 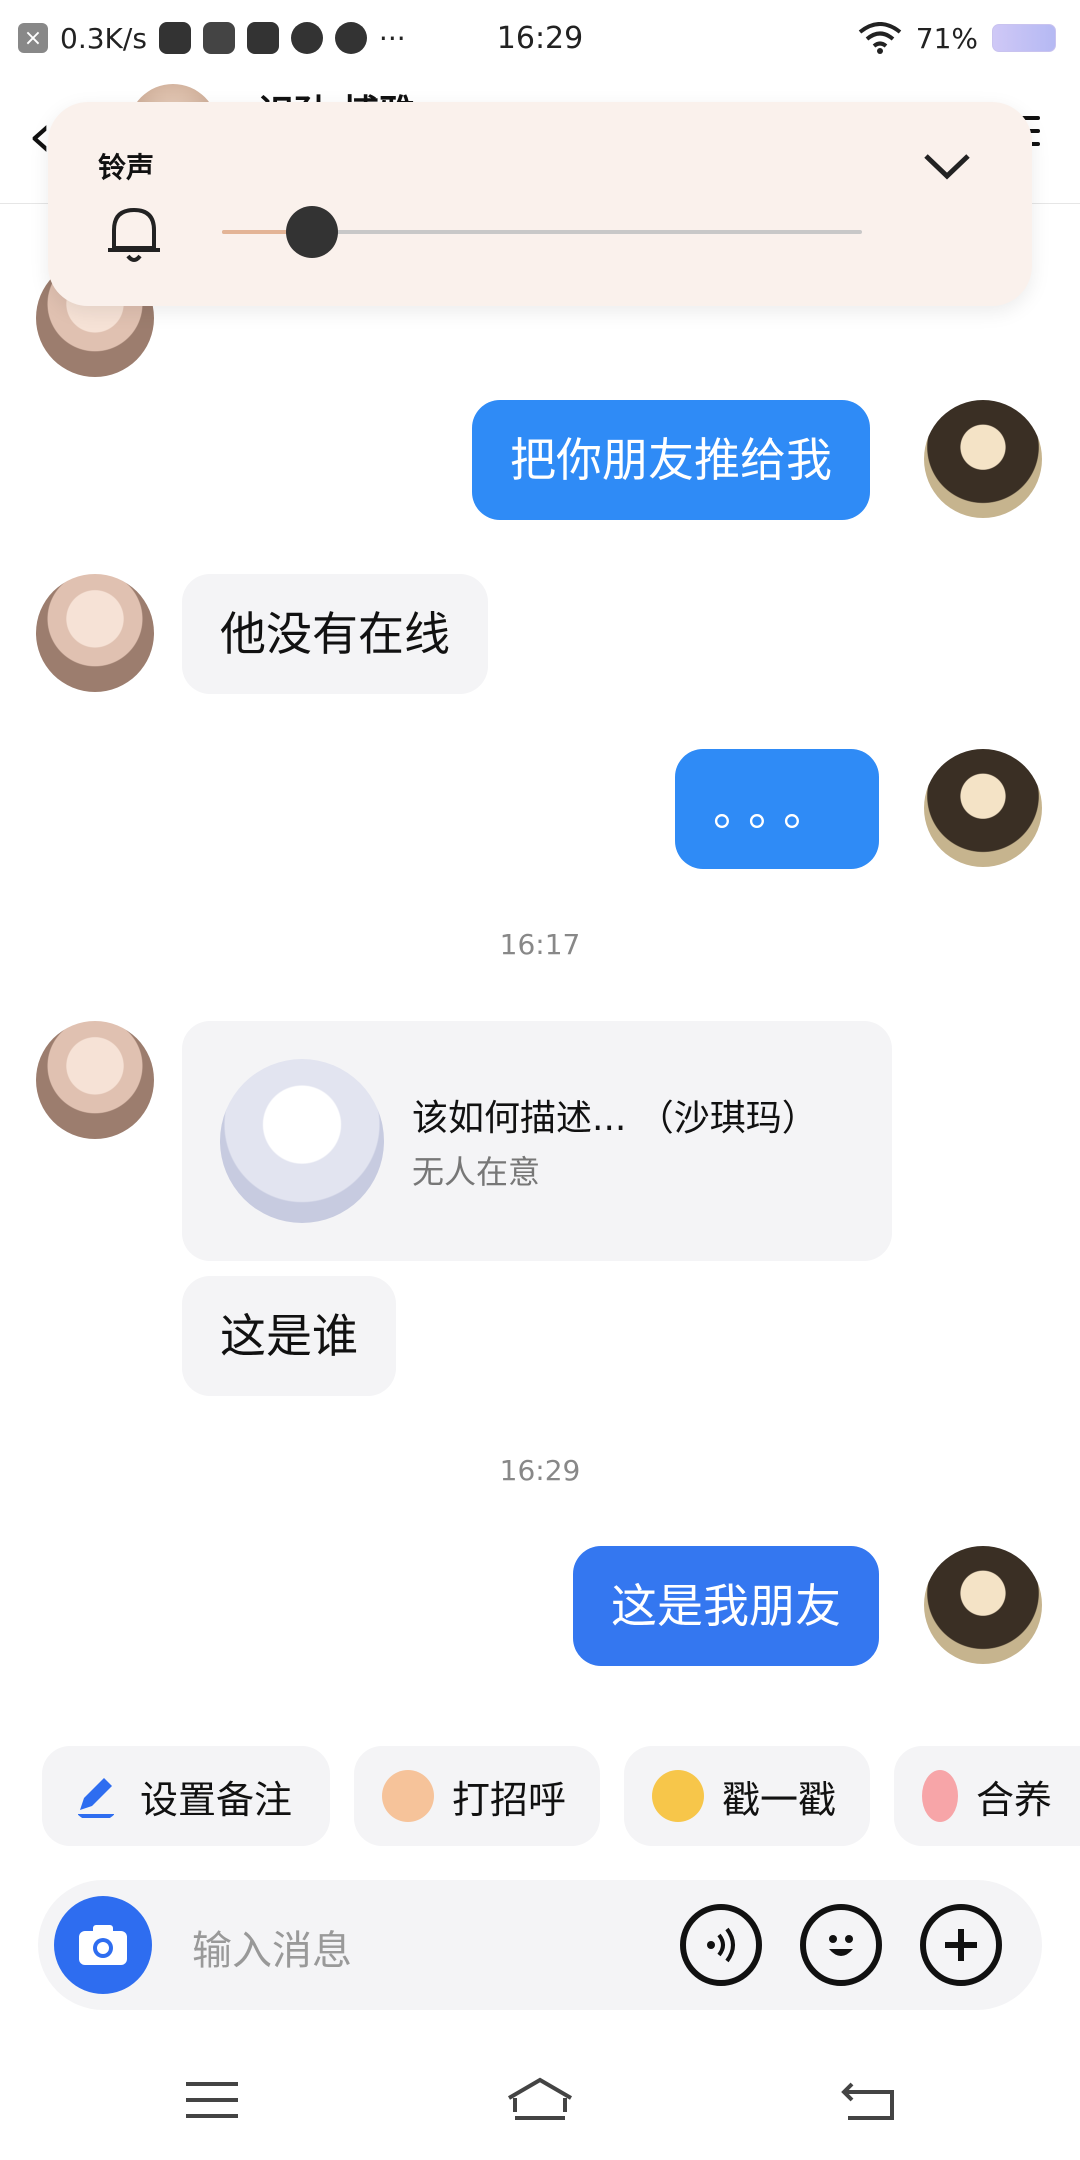 I want to click on say-hi-label: 打招呼, so click(x=509, y=1799).